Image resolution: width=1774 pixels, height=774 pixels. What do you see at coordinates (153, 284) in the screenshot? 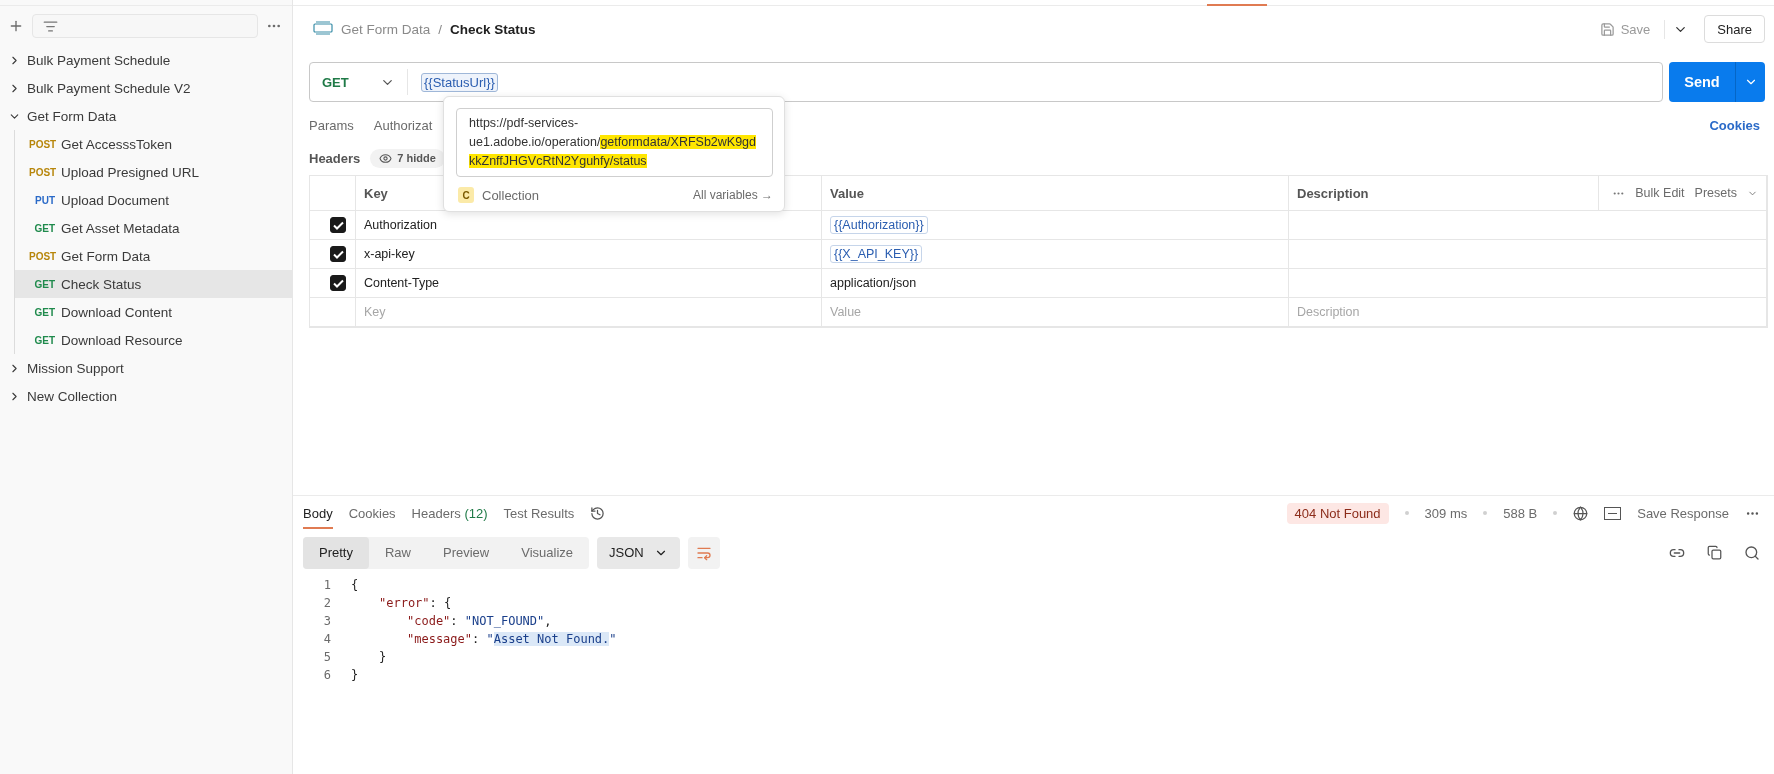
I see `request-item: GET Check Status` at bounding box center [153, 284].